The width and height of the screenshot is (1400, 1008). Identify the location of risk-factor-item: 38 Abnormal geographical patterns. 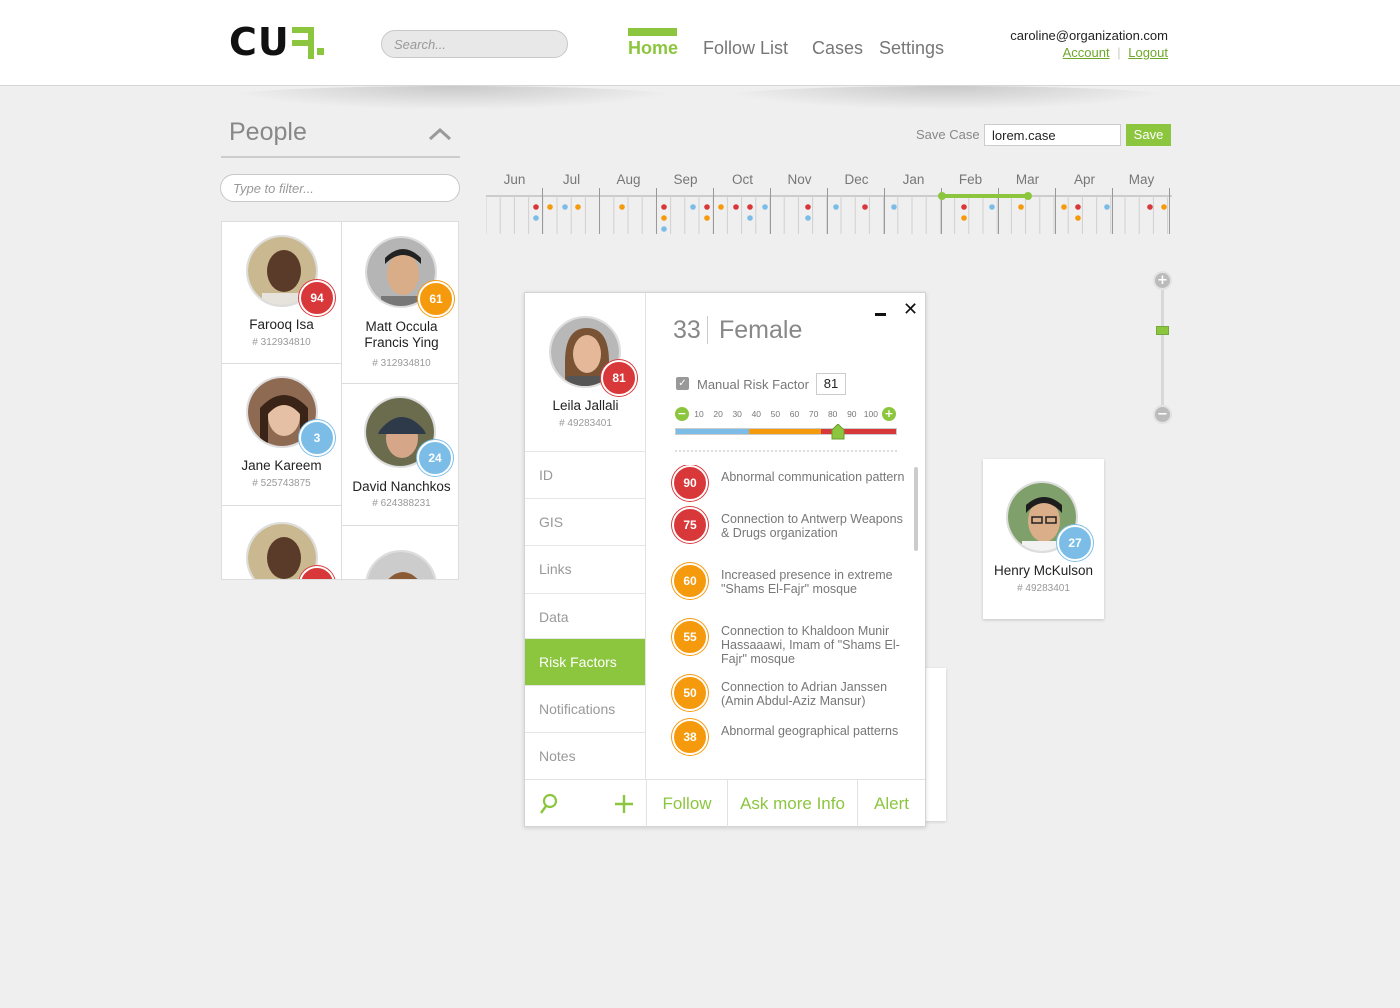
(790, 745).